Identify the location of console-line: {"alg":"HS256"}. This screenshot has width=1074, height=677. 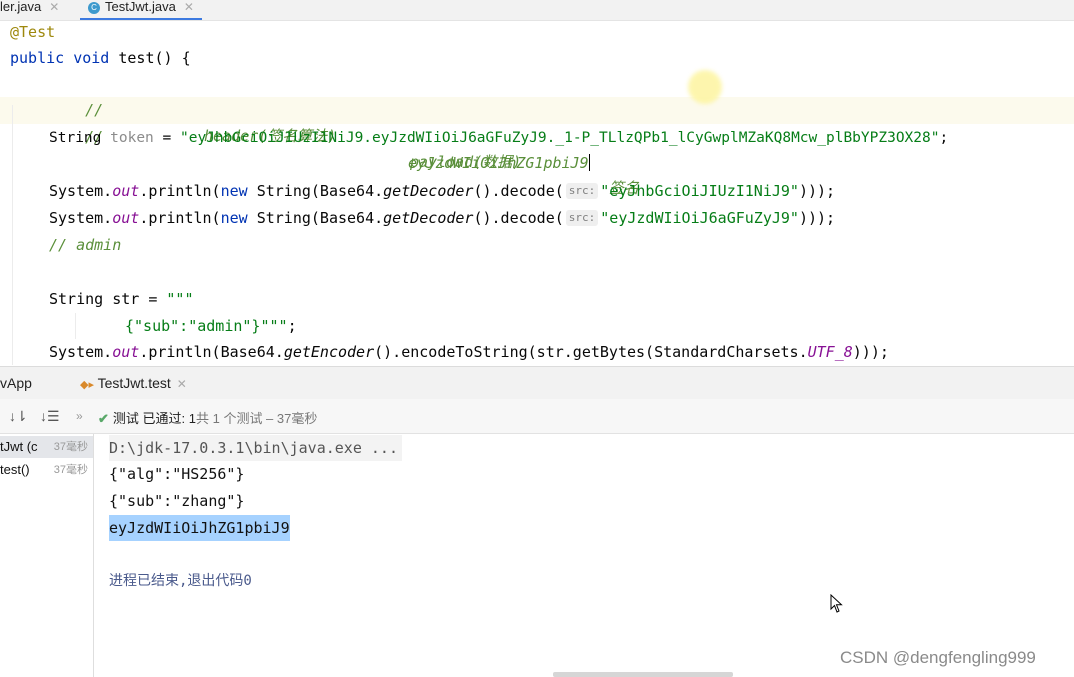
(177, 474).